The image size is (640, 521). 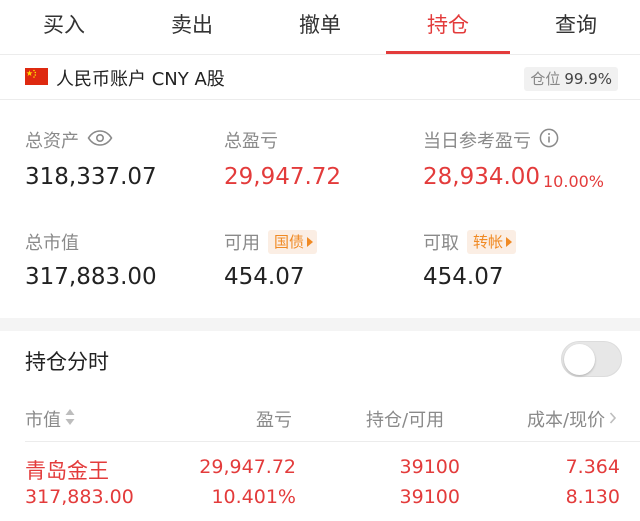 What do you see at coordinates (429, 467) in the screenshot?
I see `stock-position: 39100` at bounding box center [429, 467].